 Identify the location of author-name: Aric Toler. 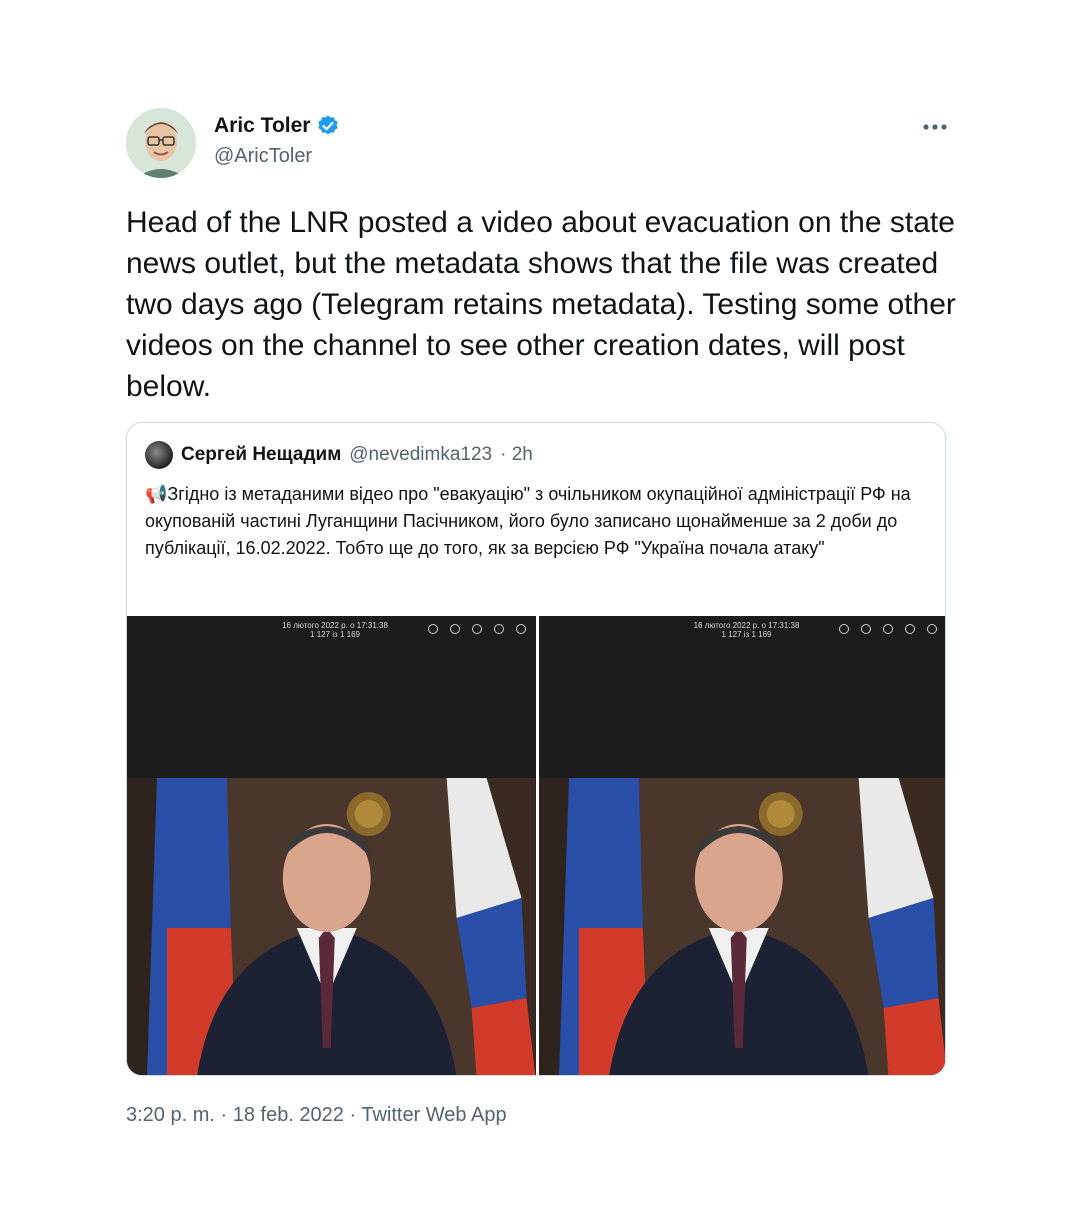
(262, 126).